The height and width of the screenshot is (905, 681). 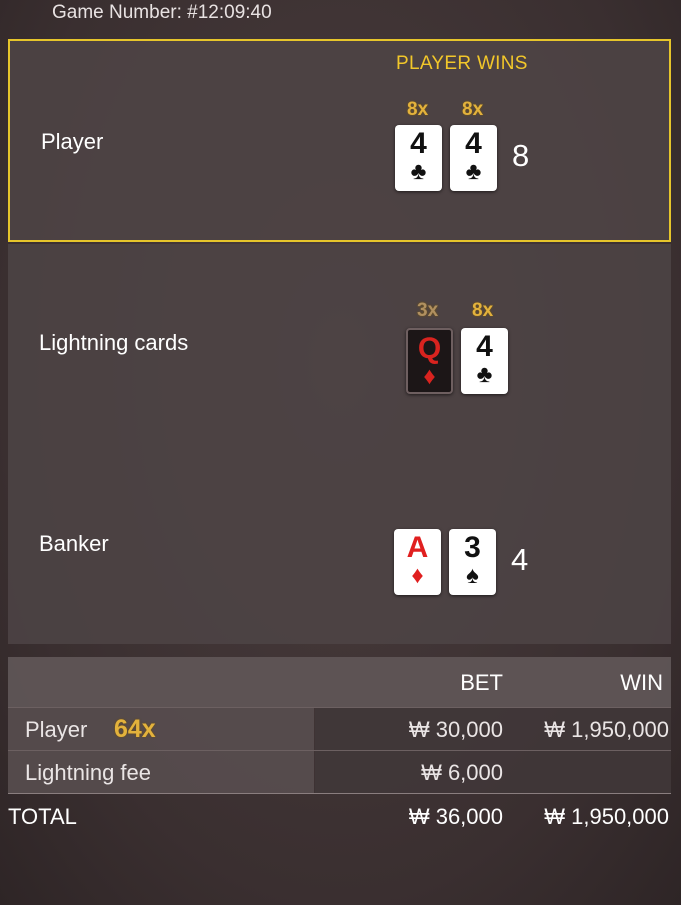 I want to click on player-wins-banner: PLAYER WINS, so click(x=462, y=63).